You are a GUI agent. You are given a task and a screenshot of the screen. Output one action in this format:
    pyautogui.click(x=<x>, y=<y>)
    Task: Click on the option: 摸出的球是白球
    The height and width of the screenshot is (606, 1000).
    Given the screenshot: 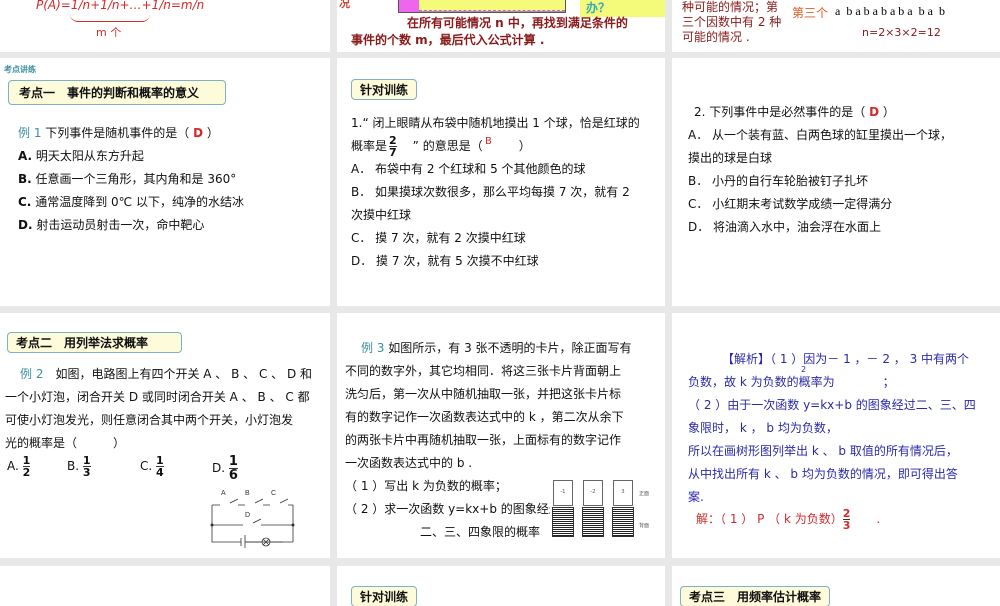 What is the action you would take?
    pyautogui.click(x=730, y=158)
    